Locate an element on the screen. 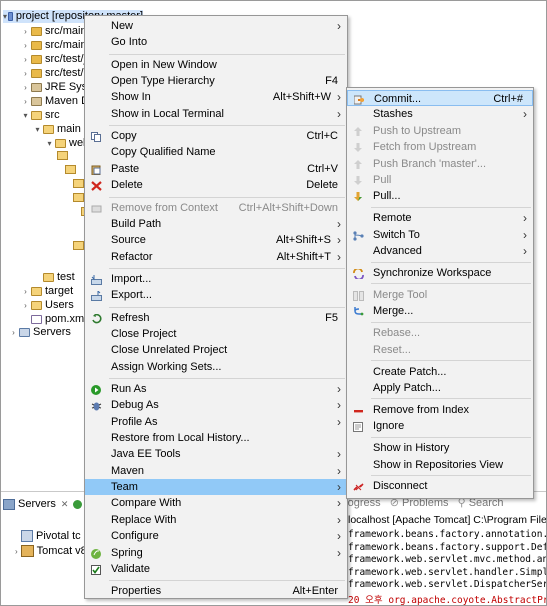 The height and width of the screenshot is (606, 547). menu-item-shortcut: Ctrl+# is located at coordinates (508, 99).